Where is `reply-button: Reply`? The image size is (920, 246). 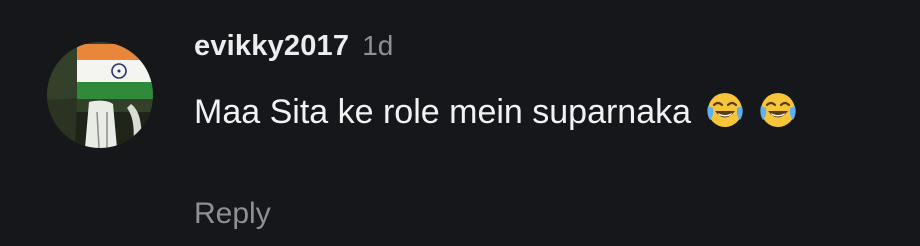 reply-button: Reply is located at coordinates (232, 214).